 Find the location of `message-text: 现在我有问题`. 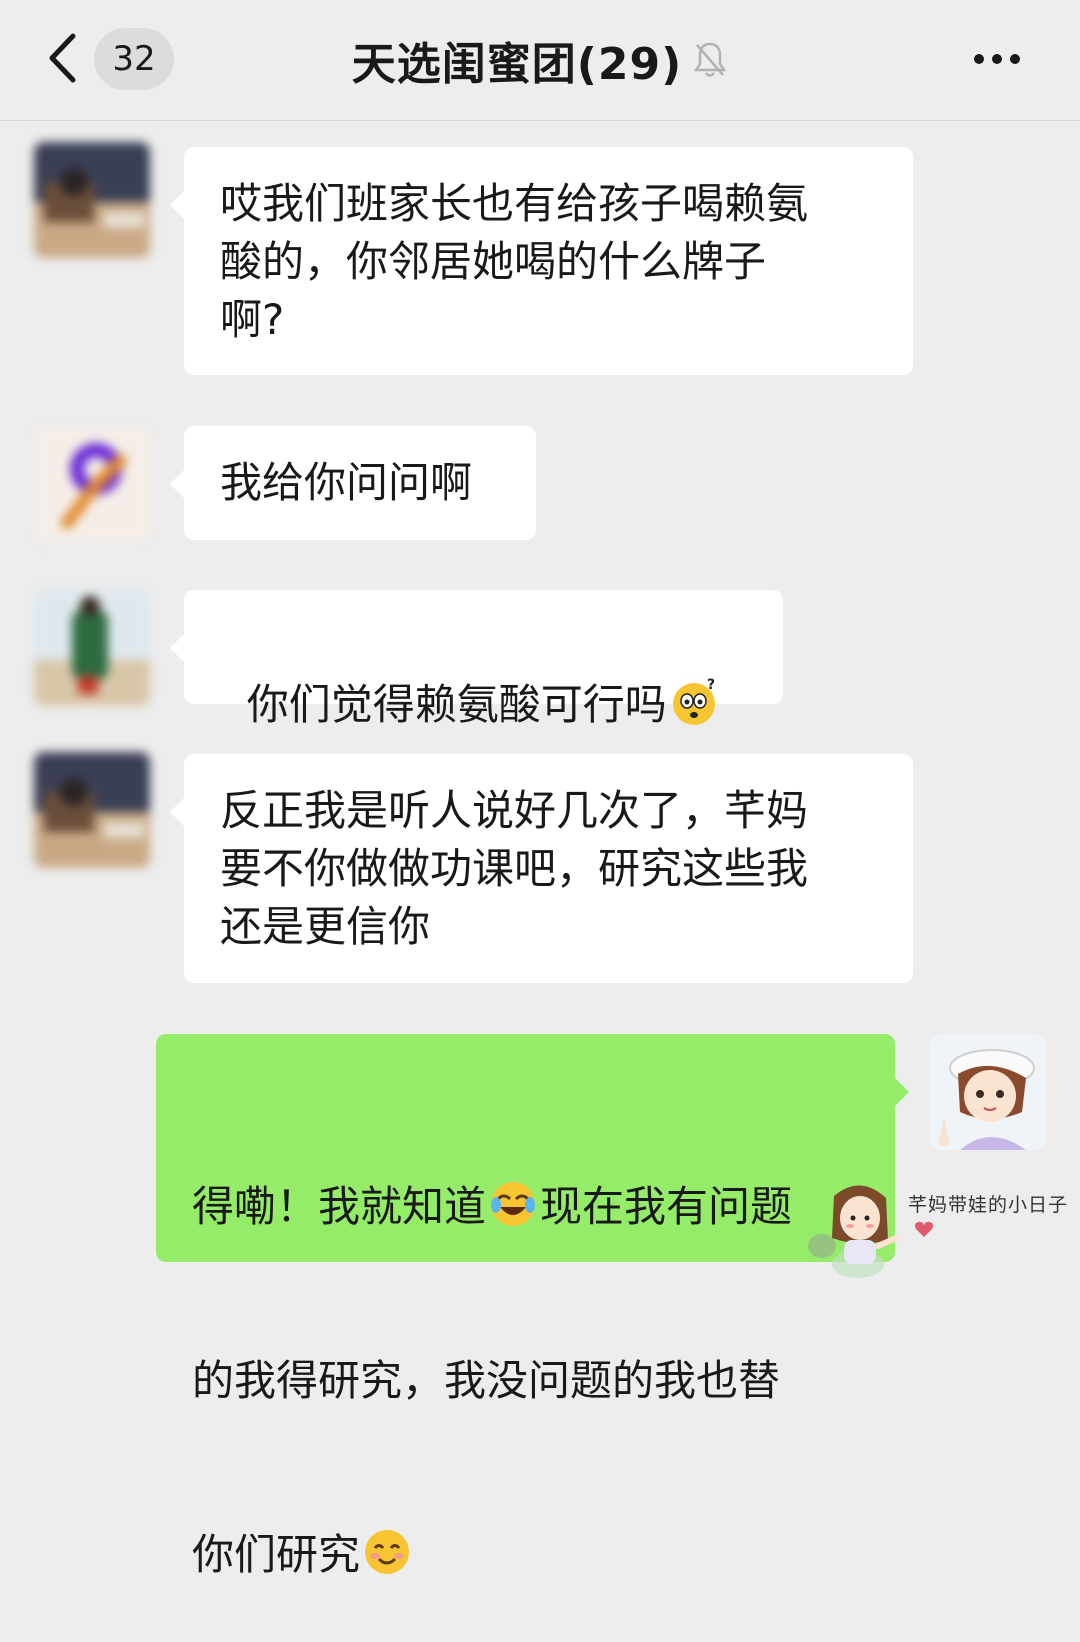

message-text: 现在我有问题 is located at coordinates (666, 1206).